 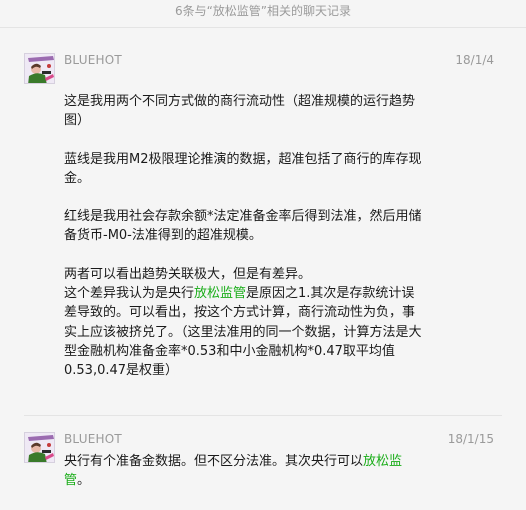 I want to click on paragraph-text: 。, so click(x=84, y=481).